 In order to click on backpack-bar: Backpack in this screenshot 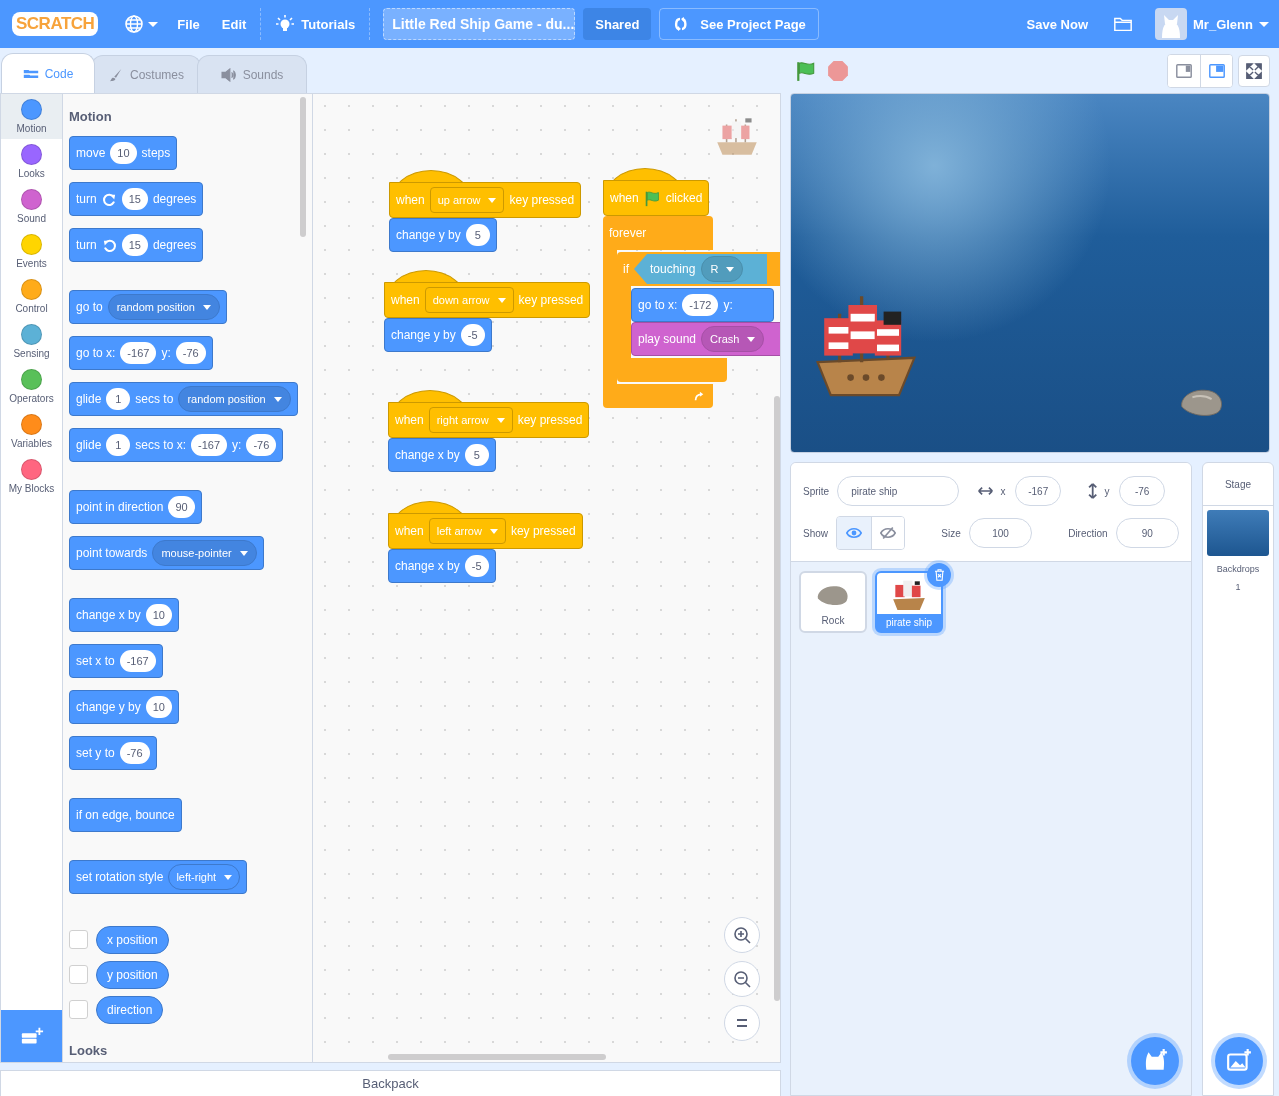, I will do `click(390, 1083)`.